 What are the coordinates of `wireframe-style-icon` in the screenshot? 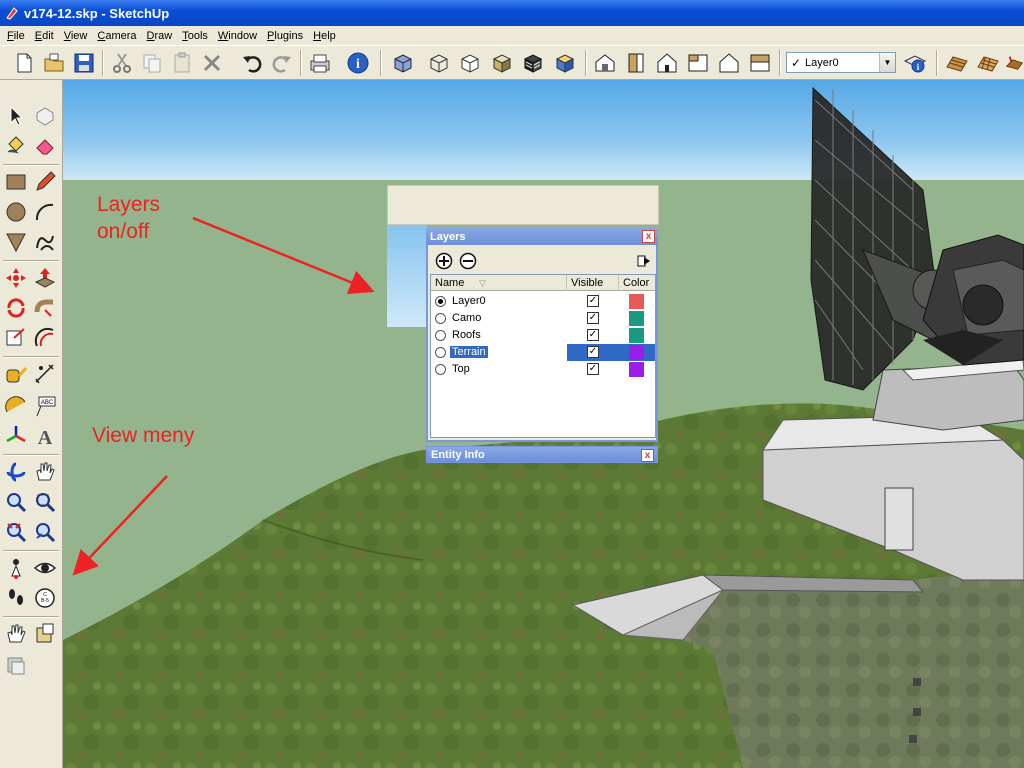 It's located at (438, 62).